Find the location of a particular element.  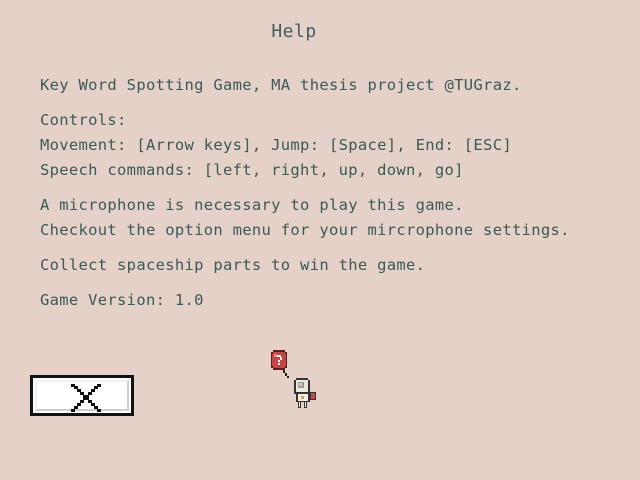

game-version: Game Version: 1.0 is located at coordinates (122, 300).